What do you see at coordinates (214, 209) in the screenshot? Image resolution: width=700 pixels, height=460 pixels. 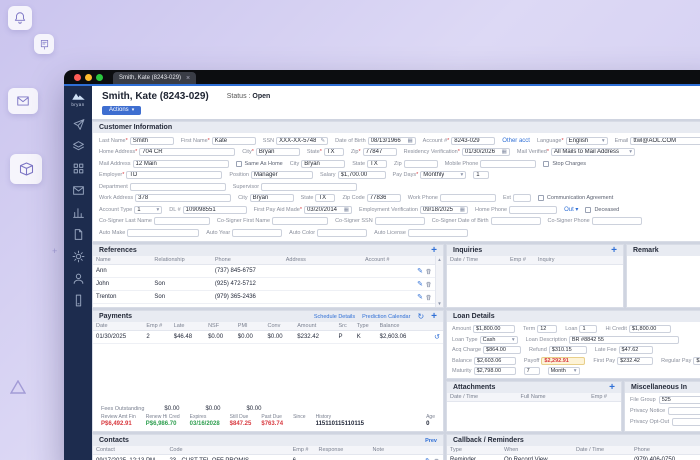 I see `field-input-dl: 109098551` at bounding box center [214, 209].